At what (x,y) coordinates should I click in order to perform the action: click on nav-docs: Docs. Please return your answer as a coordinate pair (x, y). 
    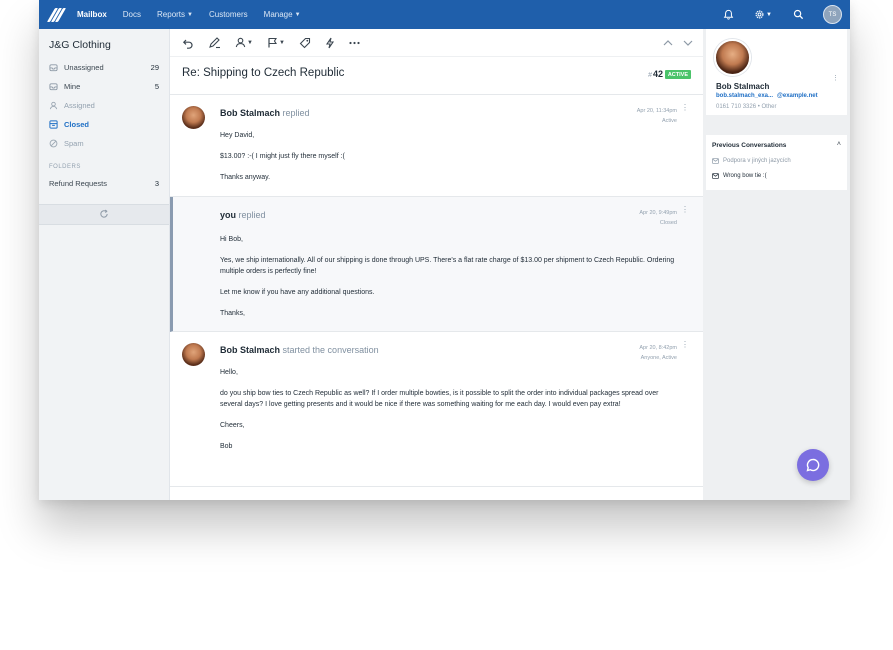
    Looking at the image, I should click on (132, 14).